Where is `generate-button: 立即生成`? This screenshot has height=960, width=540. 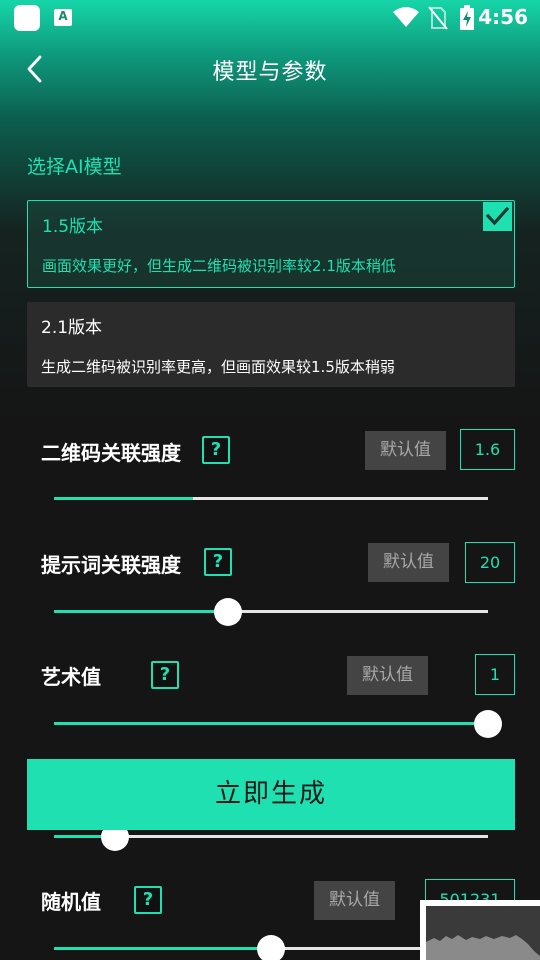 generate-button: 立即生成 is located at coordinates (271, 794).